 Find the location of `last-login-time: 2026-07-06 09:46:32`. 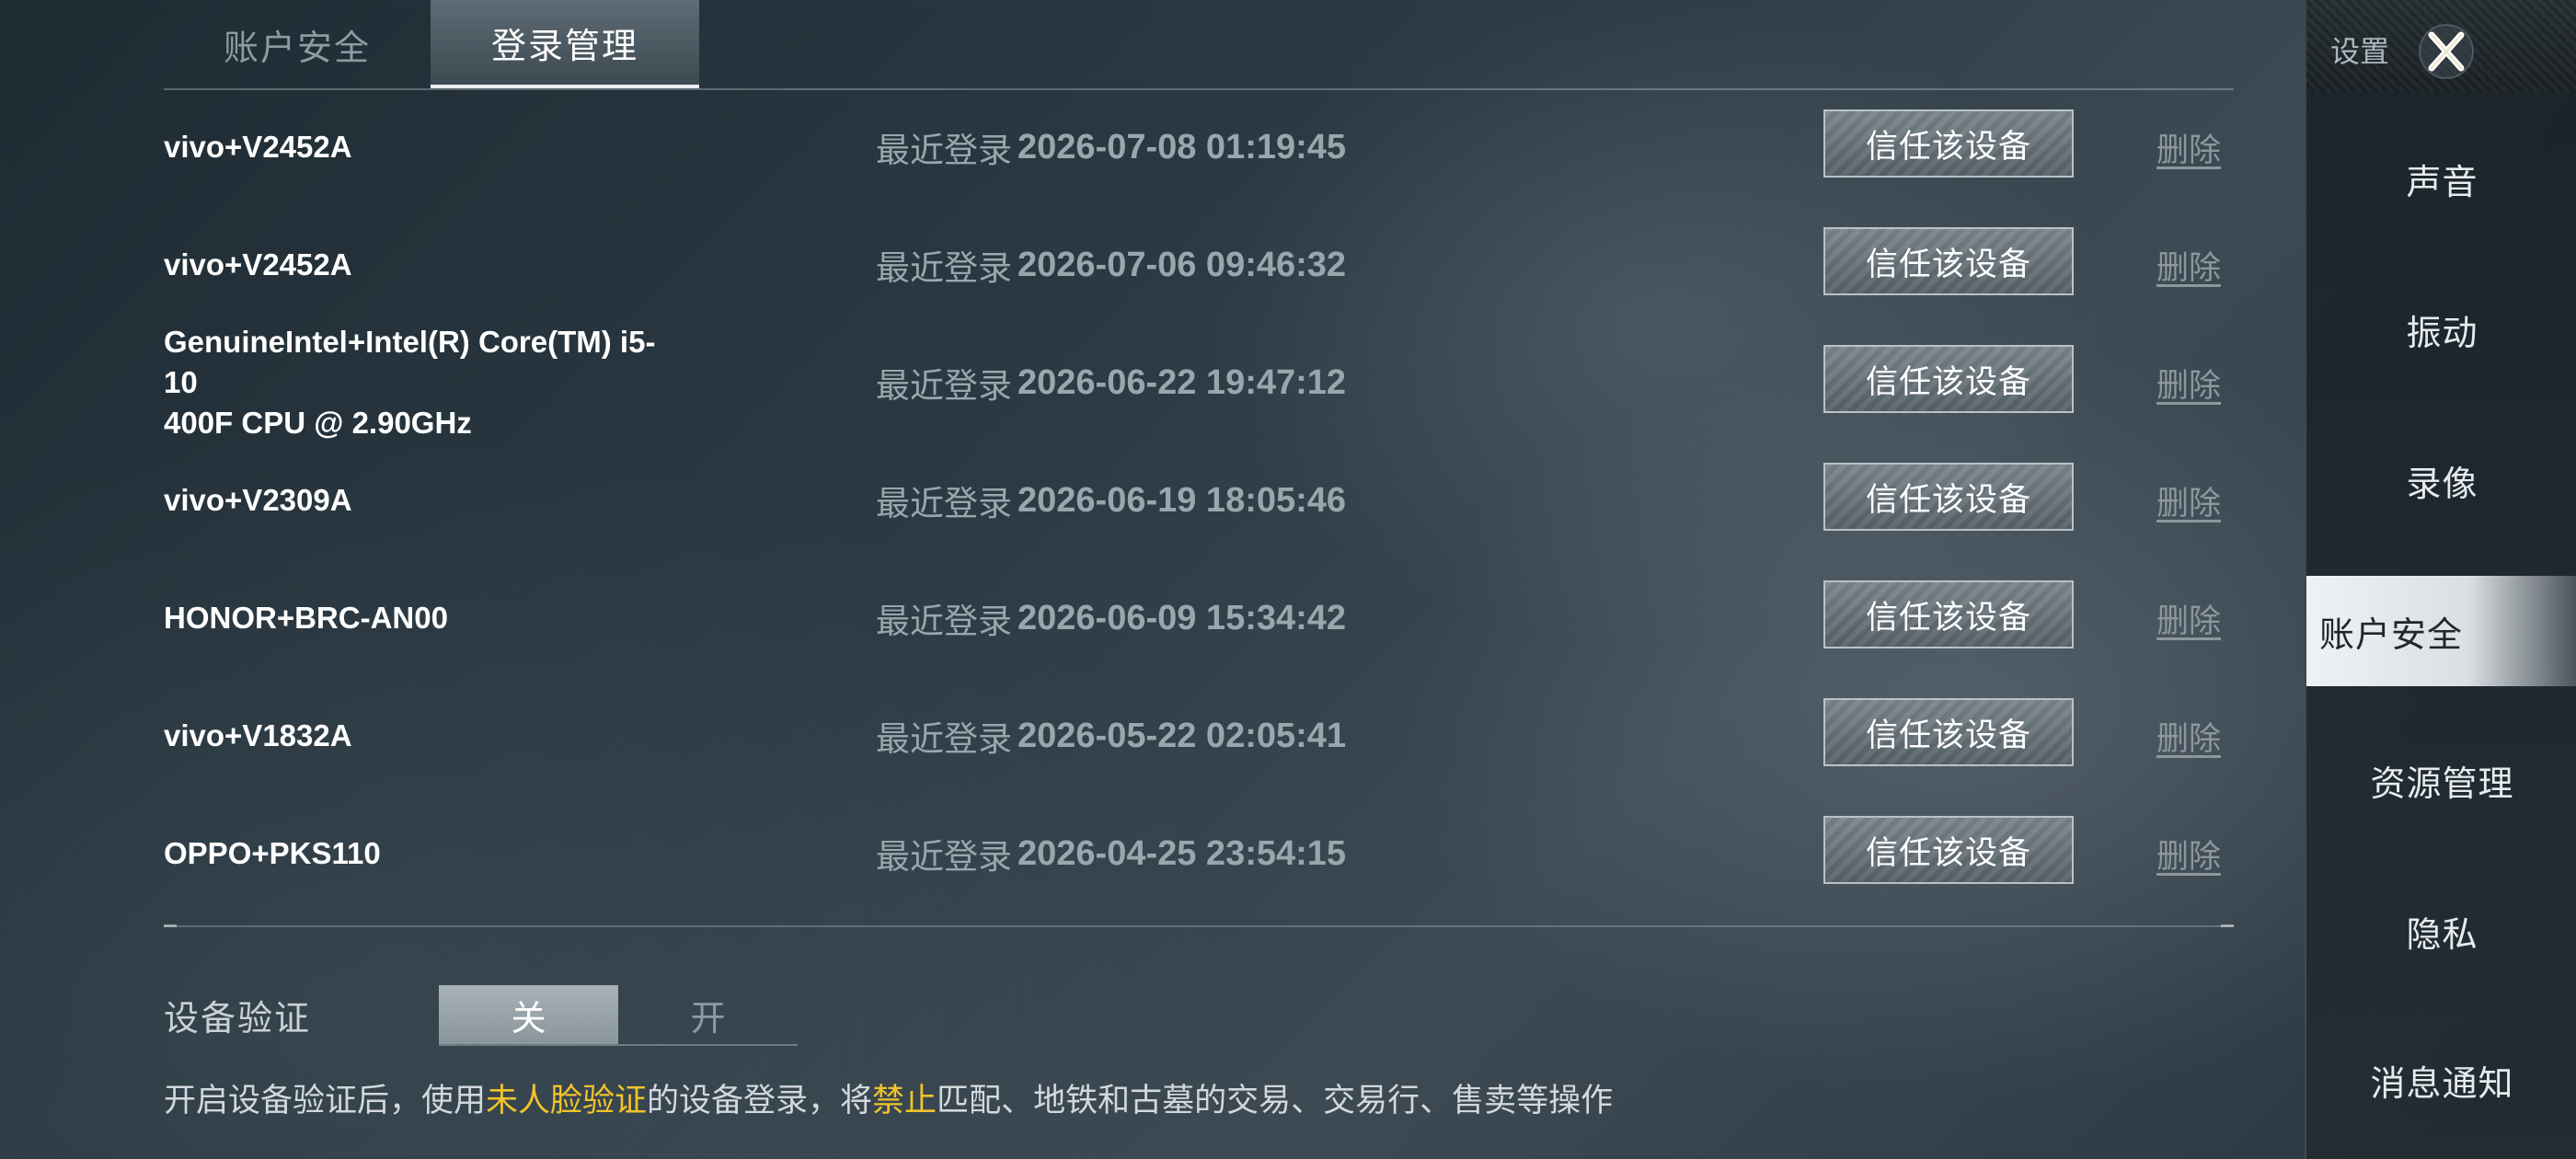

last-login-time: 2026-07-06 09:46:32 is located at coordinates (1182, 264).